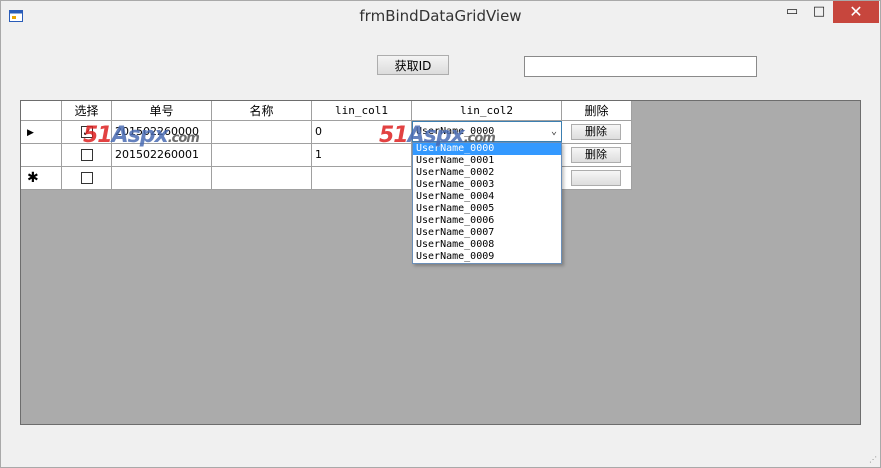  What do you see at coordinates (487, 161) in the screenshot?
I see `dropdown-option: UserName_0001` at bounding box center [487, 161].